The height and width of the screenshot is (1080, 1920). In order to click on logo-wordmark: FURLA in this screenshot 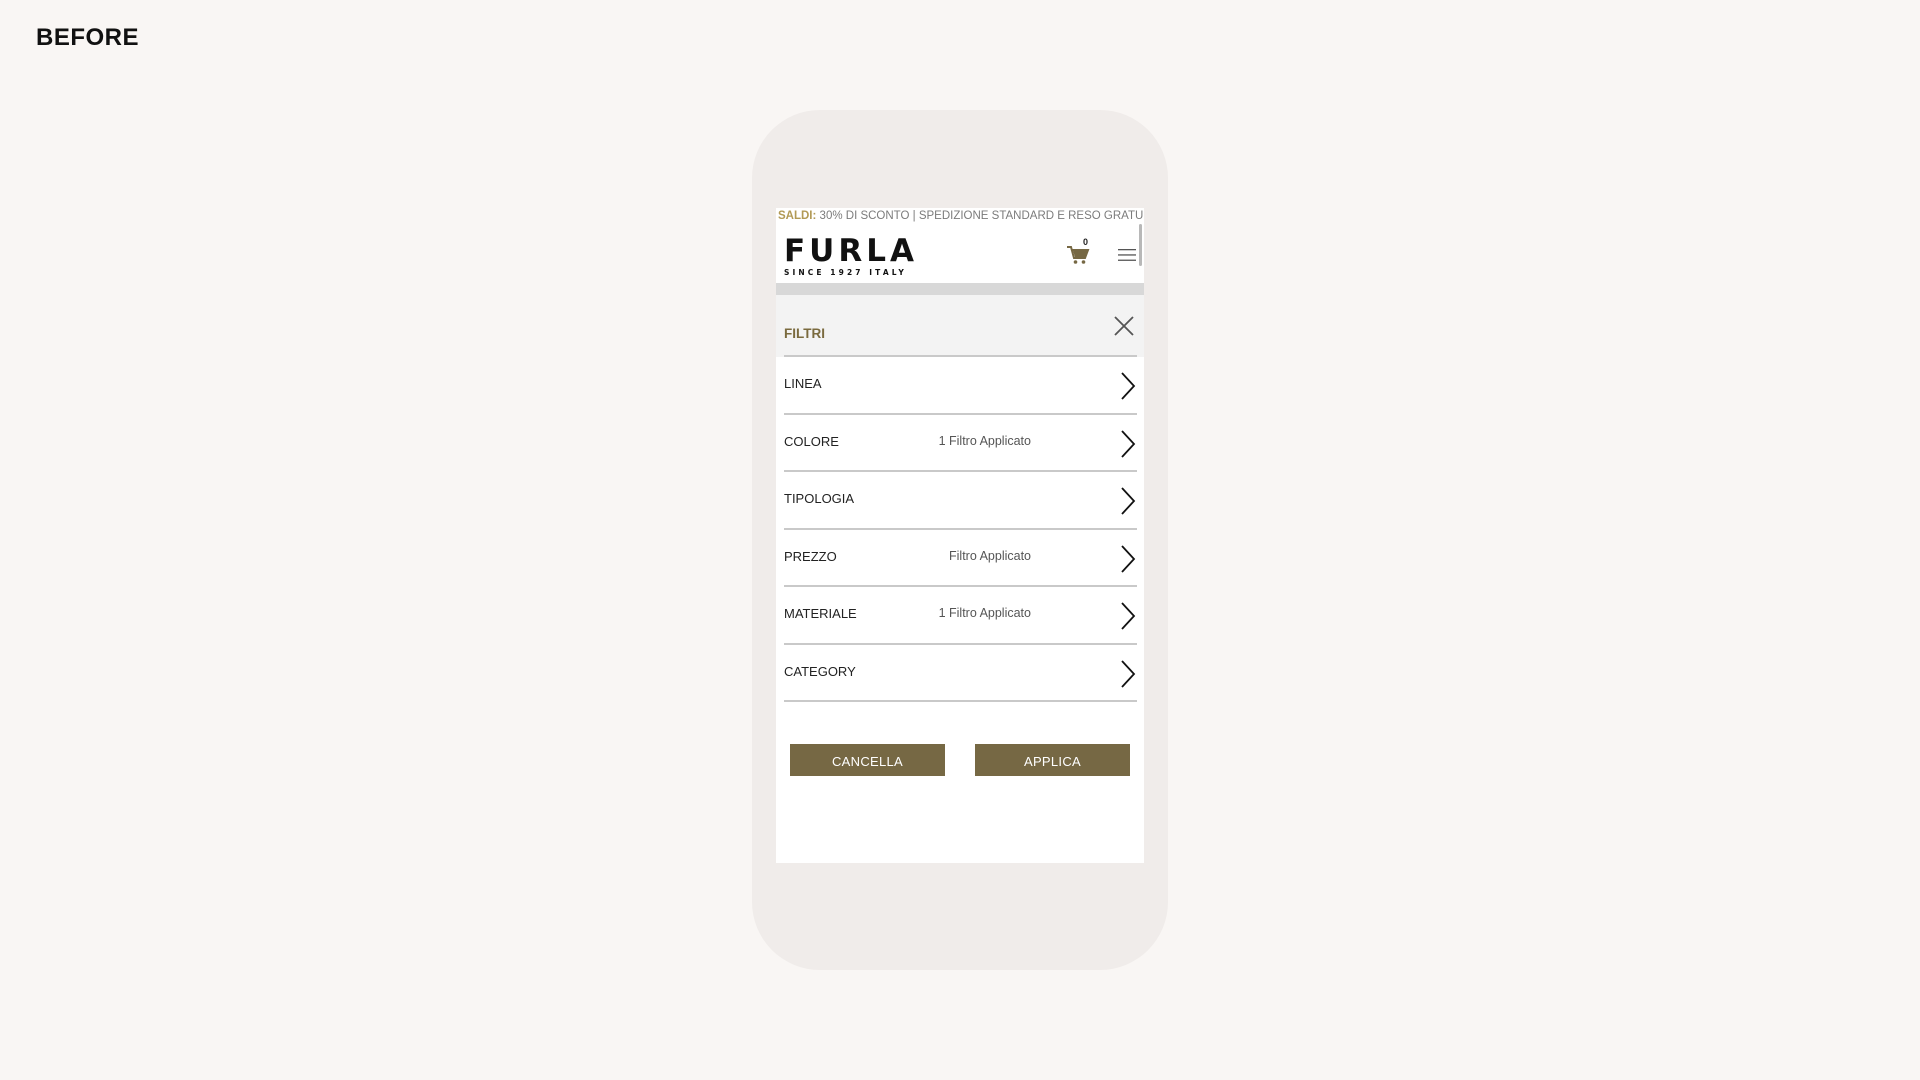, I will do `click(851, 251)`.